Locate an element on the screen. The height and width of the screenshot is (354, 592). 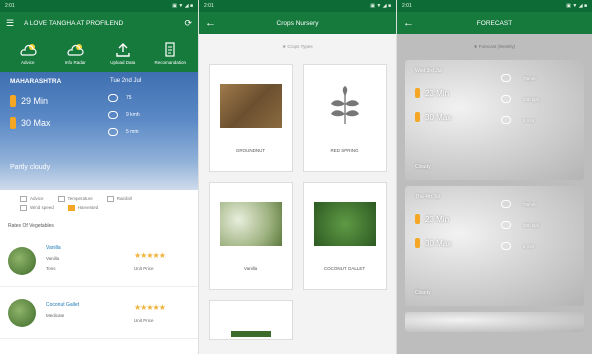
crop-card is located at coordinates (250, 320).